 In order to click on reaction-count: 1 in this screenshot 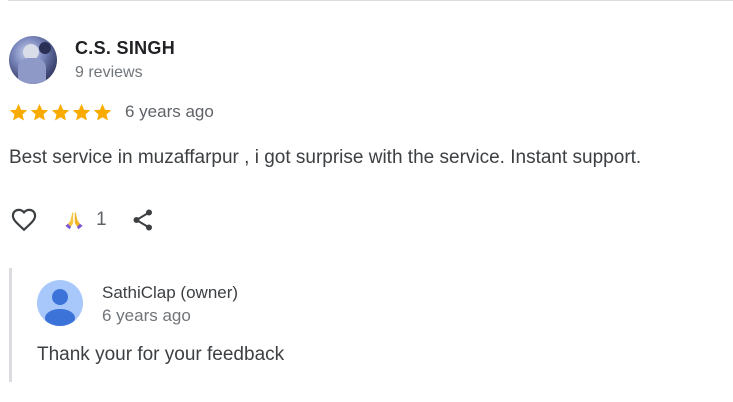, I will do `click(101, 219)`.